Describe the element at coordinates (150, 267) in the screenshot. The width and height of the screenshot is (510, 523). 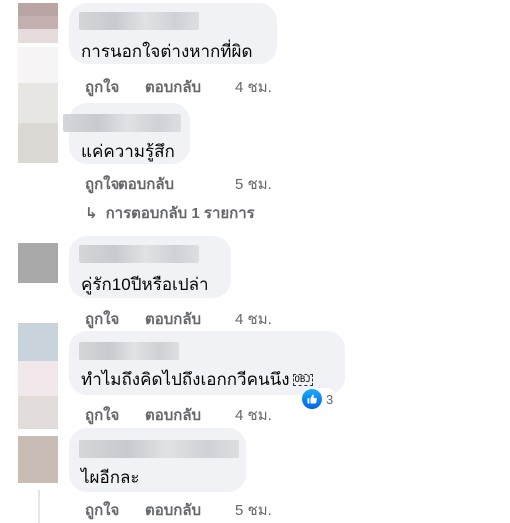
I see `comment-bubble: คู่รัก10ปีหรือเปล่า` at that location.